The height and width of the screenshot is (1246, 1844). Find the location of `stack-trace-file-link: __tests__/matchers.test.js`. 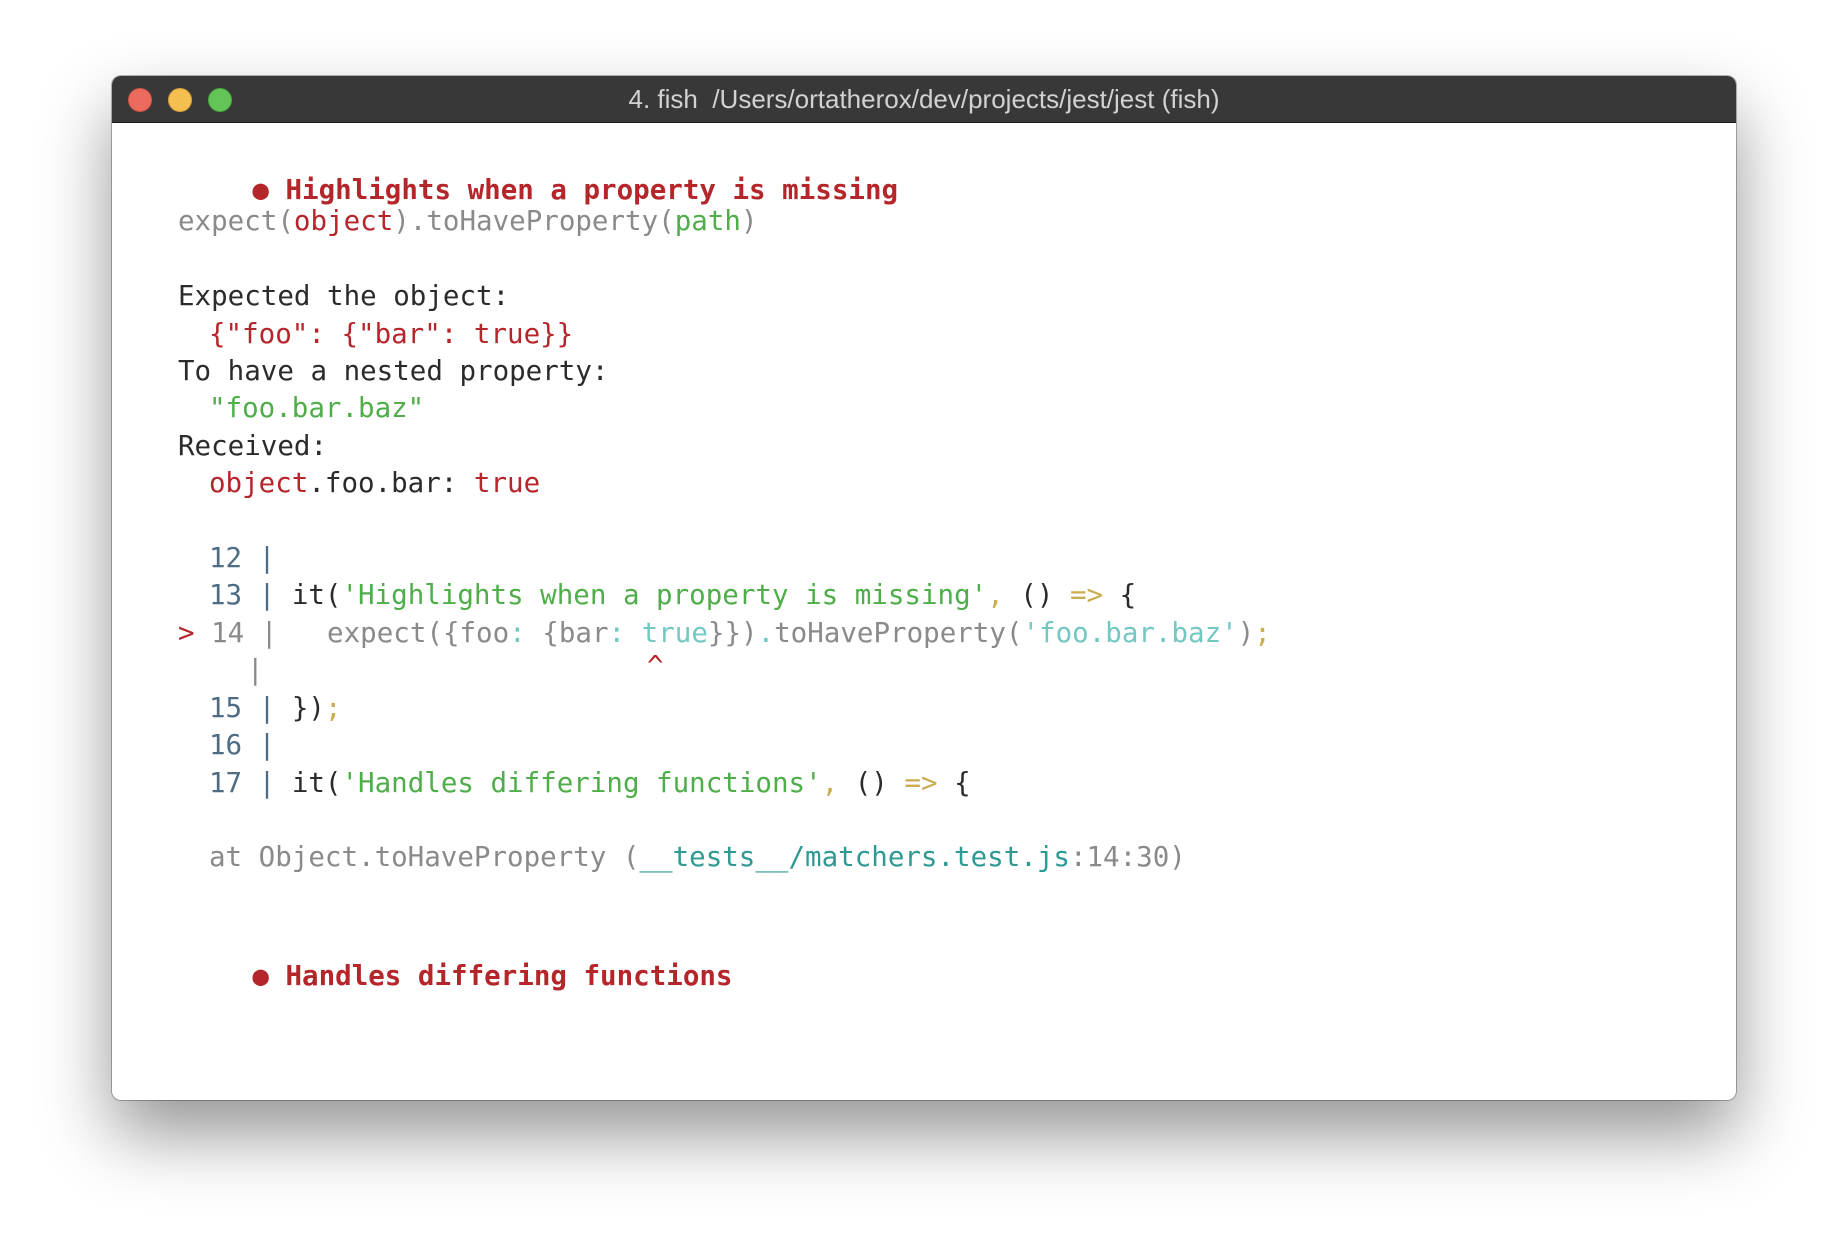

stack-trace-file-link: __tests__/matchers.test.js is located at coordinates (854, 857).